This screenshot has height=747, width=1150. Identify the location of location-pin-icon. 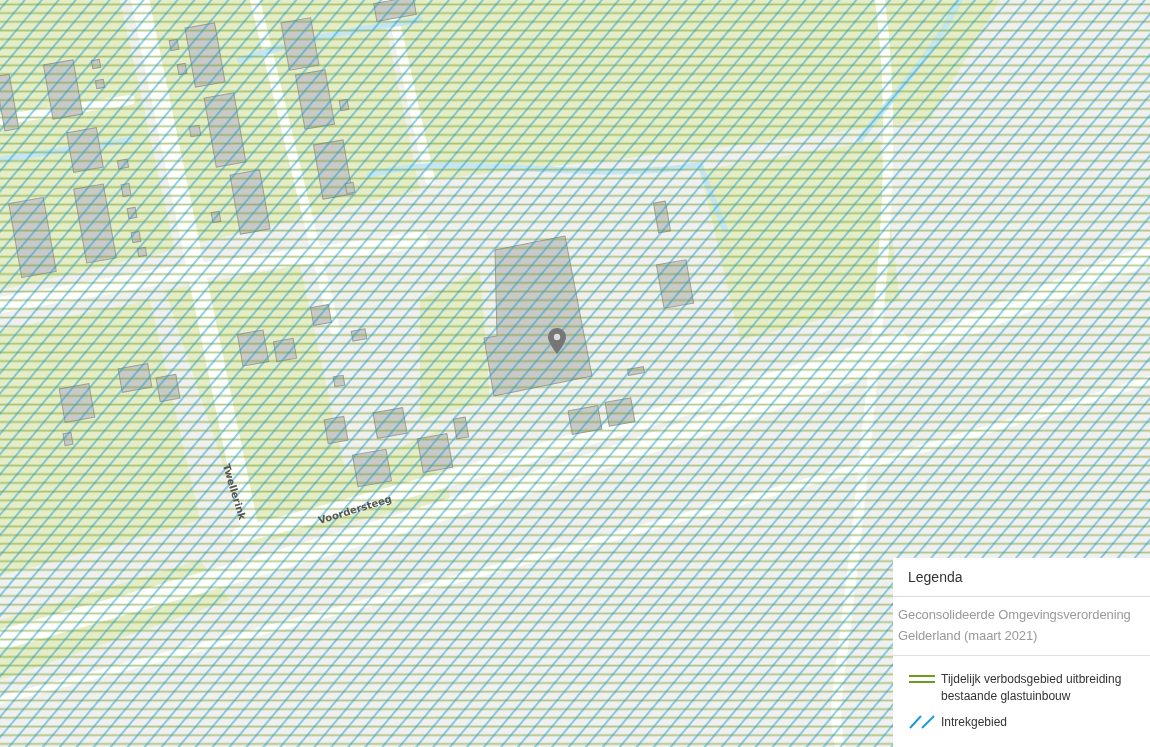
(557, 341).